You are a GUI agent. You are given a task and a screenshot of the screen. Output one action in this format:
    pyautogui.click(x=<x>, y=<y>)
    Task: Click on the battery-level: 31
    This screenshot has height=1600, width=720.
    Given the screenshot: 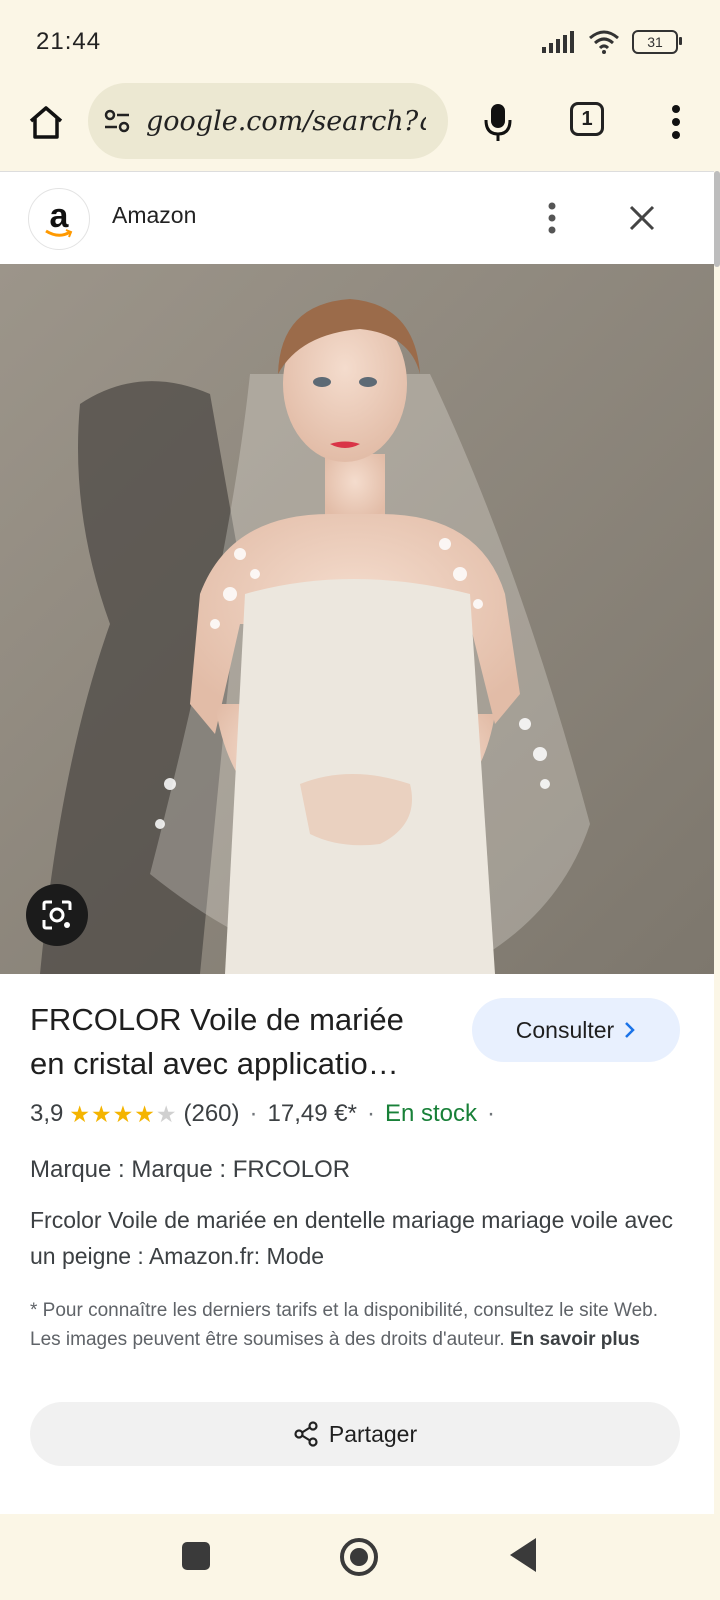 What is the action you would take?
    pyautogui.click(x=655, y=42)
    